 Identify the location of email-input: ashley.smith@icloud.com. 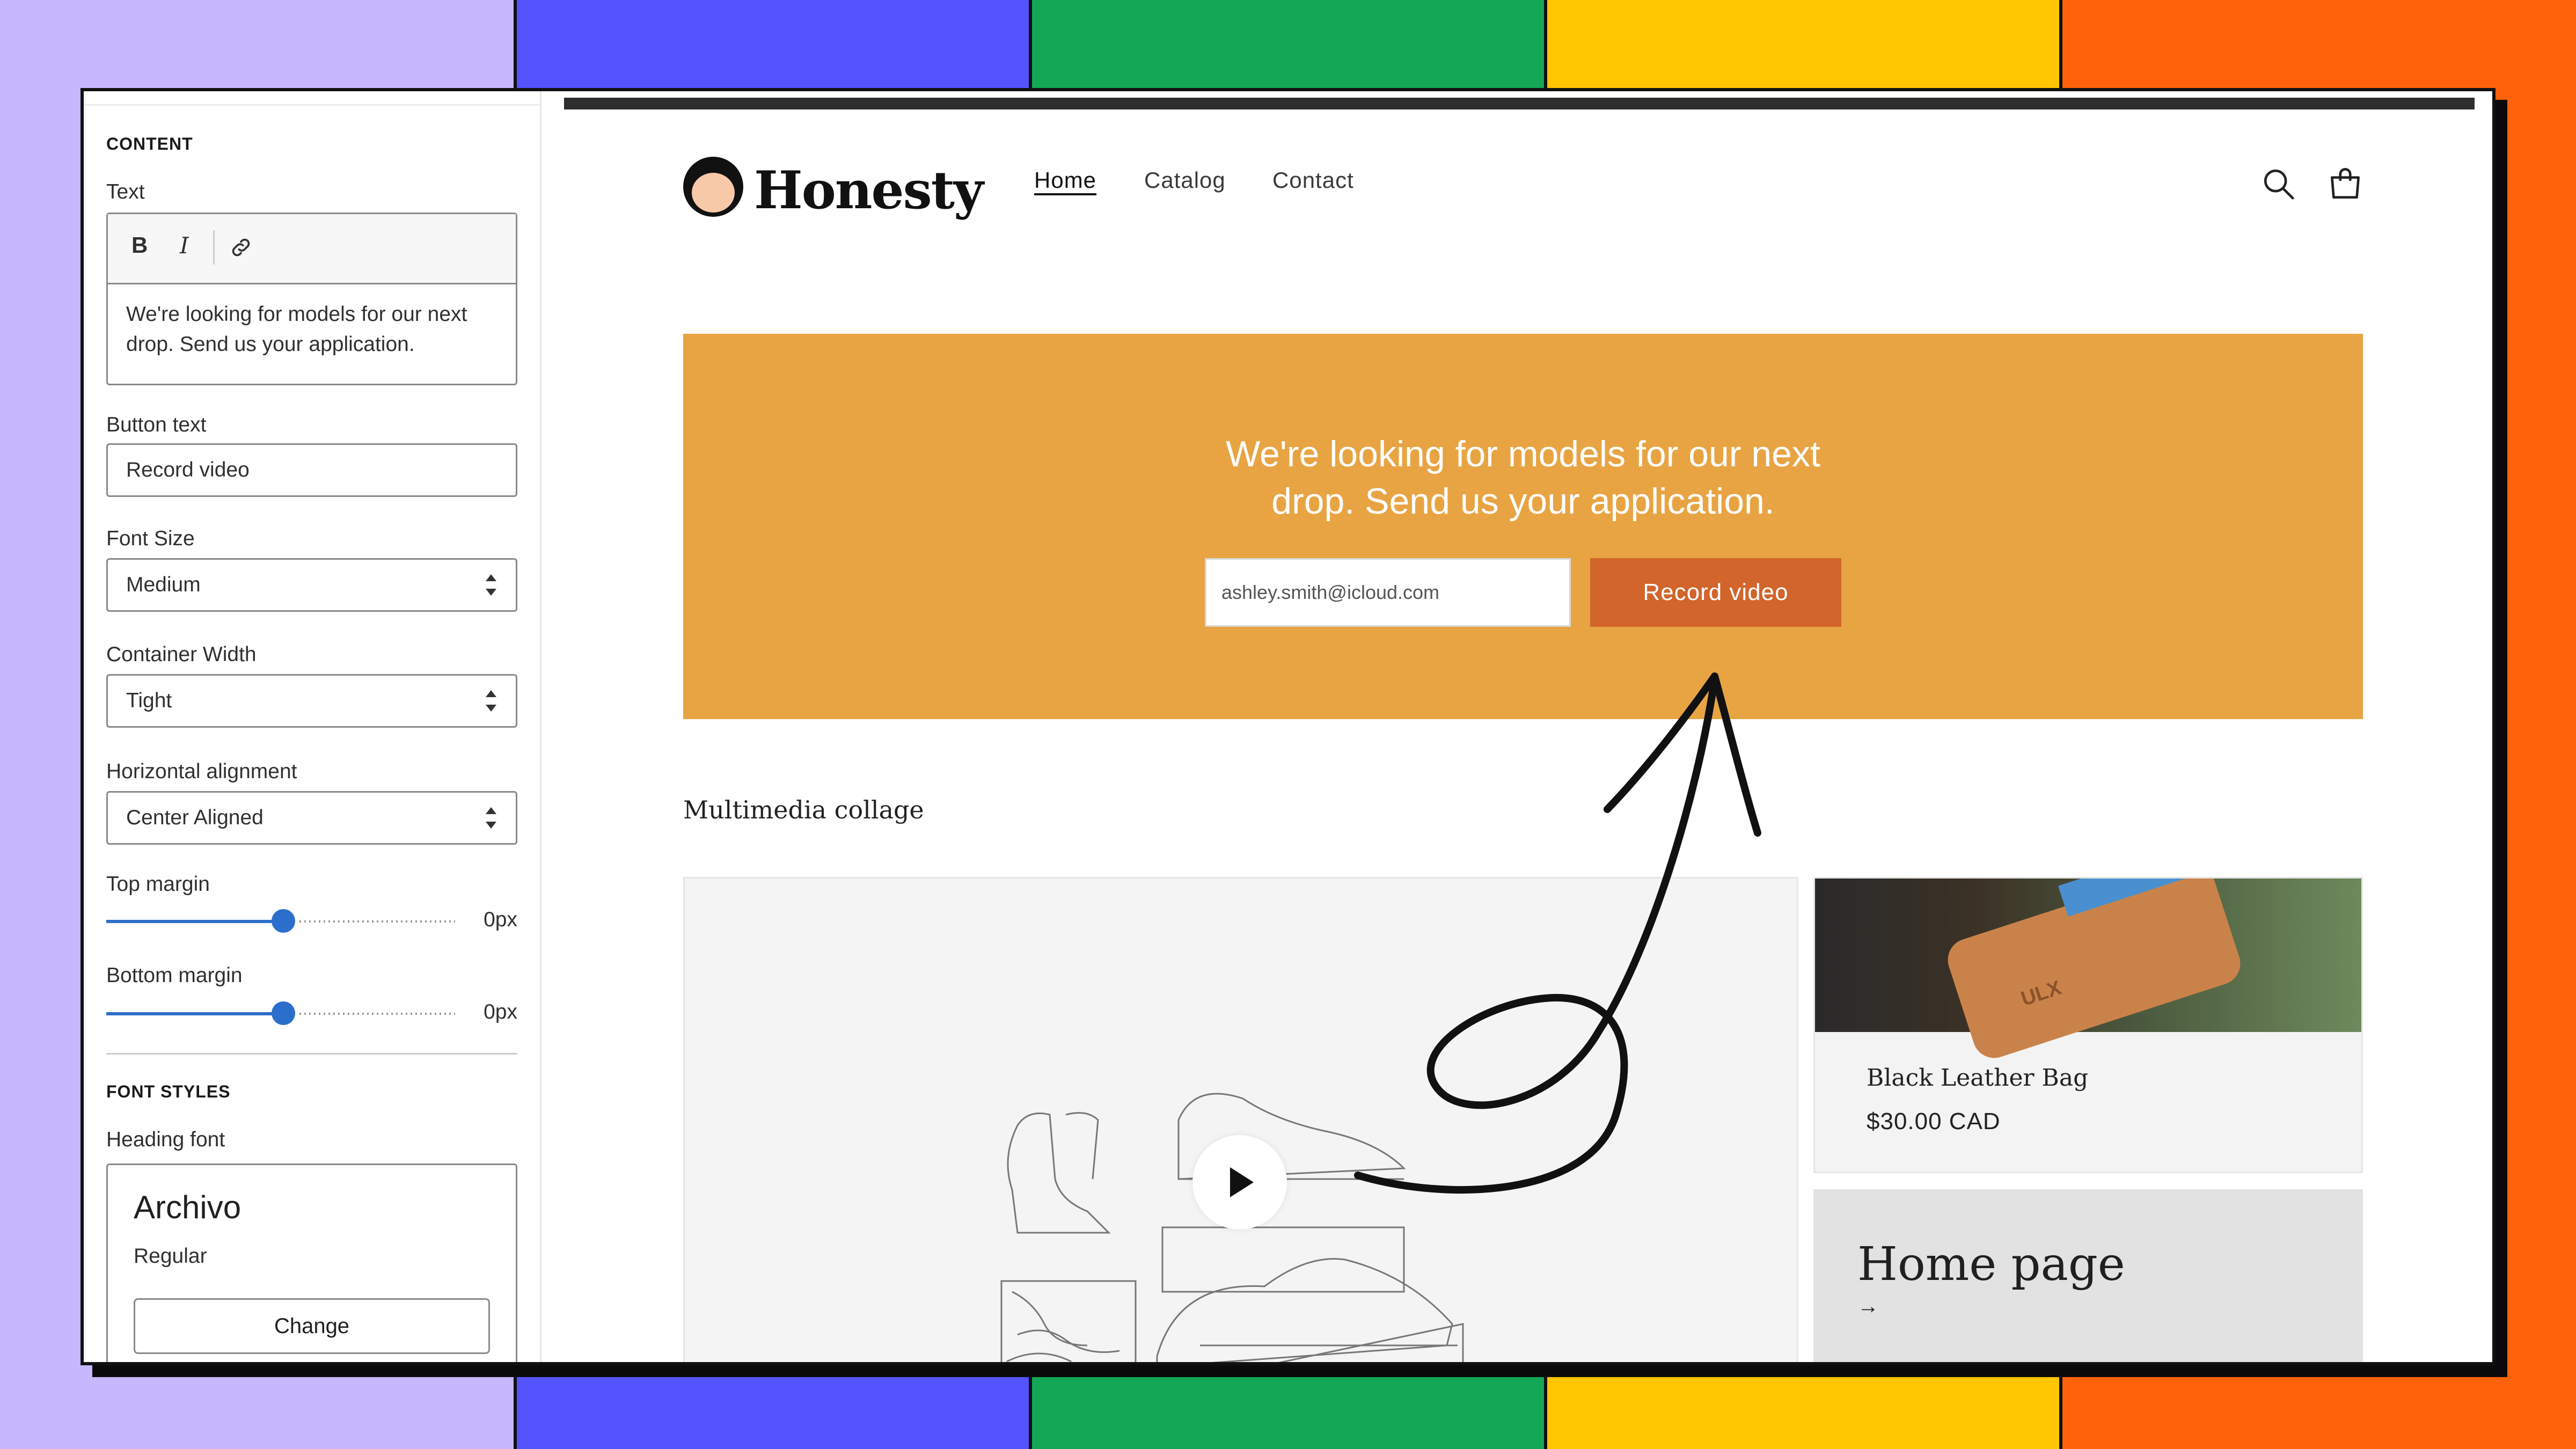
(1388, 592).